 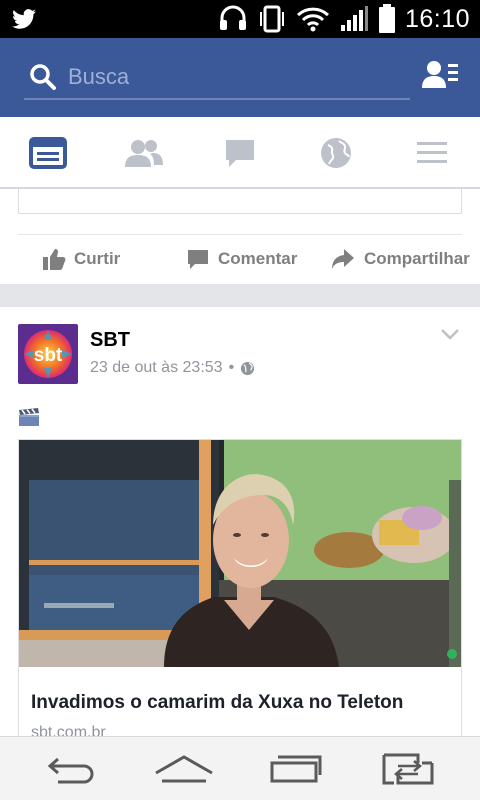 I want to click on news-feed-icon, so click(x=48, y=153).